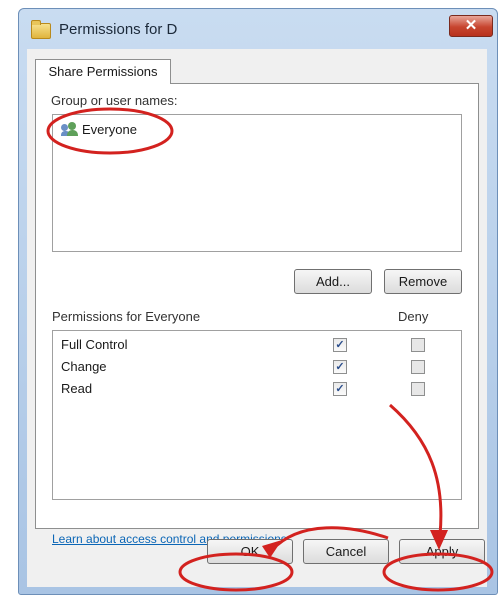 This screenshot has height=598, width=498. I want to click on permission-name: Change, so click(84, 366).